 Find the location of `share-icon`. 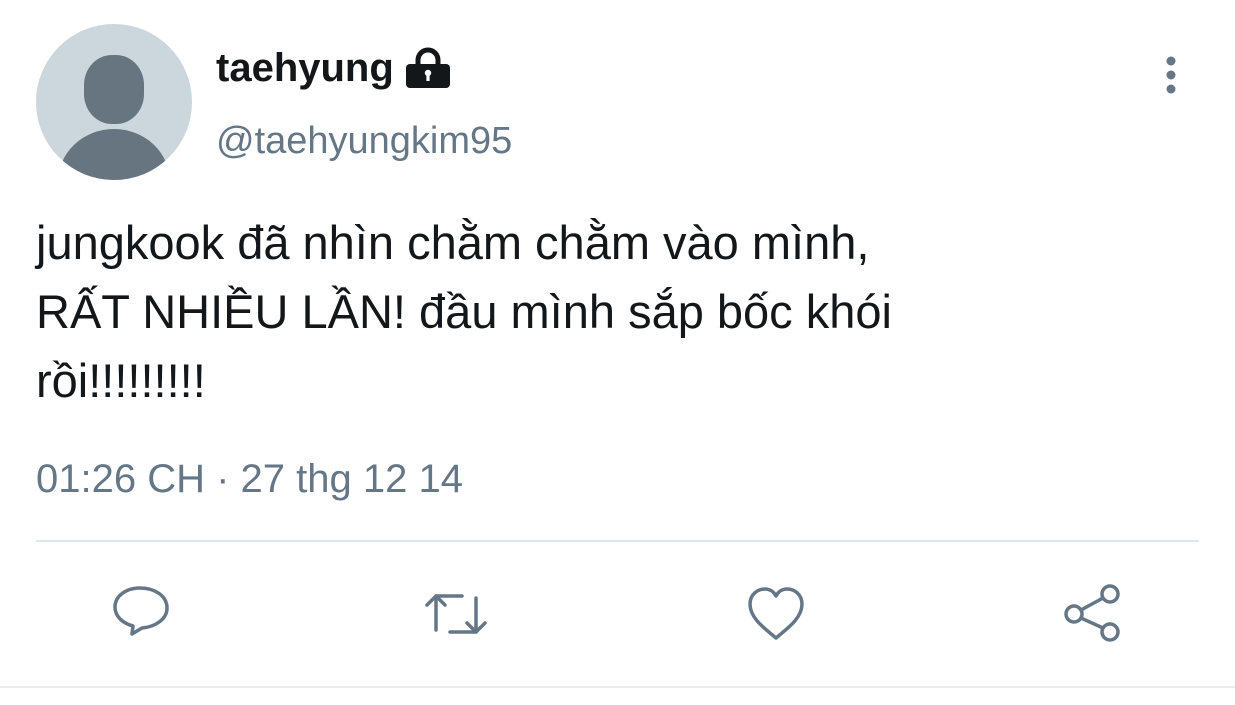

share-icon is located at coordinates (1092, 613).